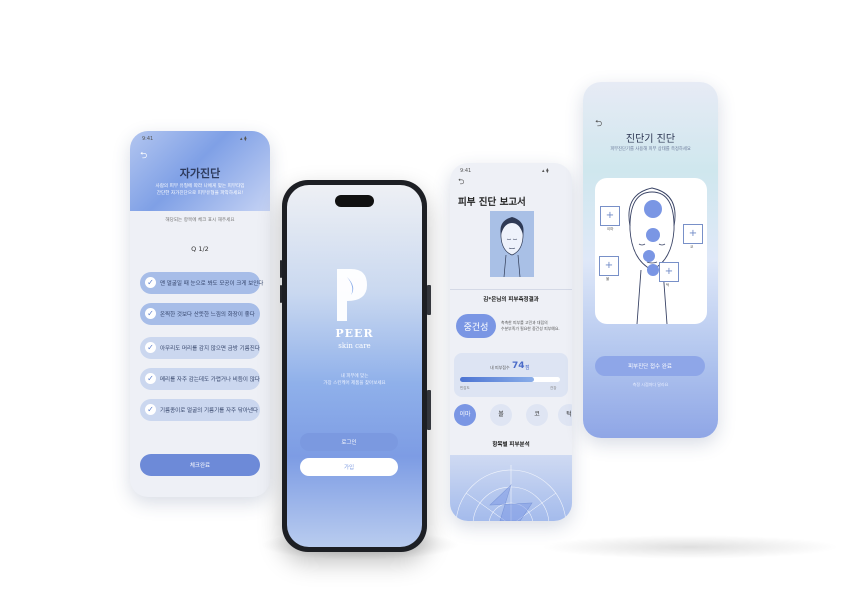 This screenshot has height=612, width=852. What do you see at coordinates (610, 229) in the screenshot?
I see `zone-label-forehead: 이마` at bounding box center [610, 229].